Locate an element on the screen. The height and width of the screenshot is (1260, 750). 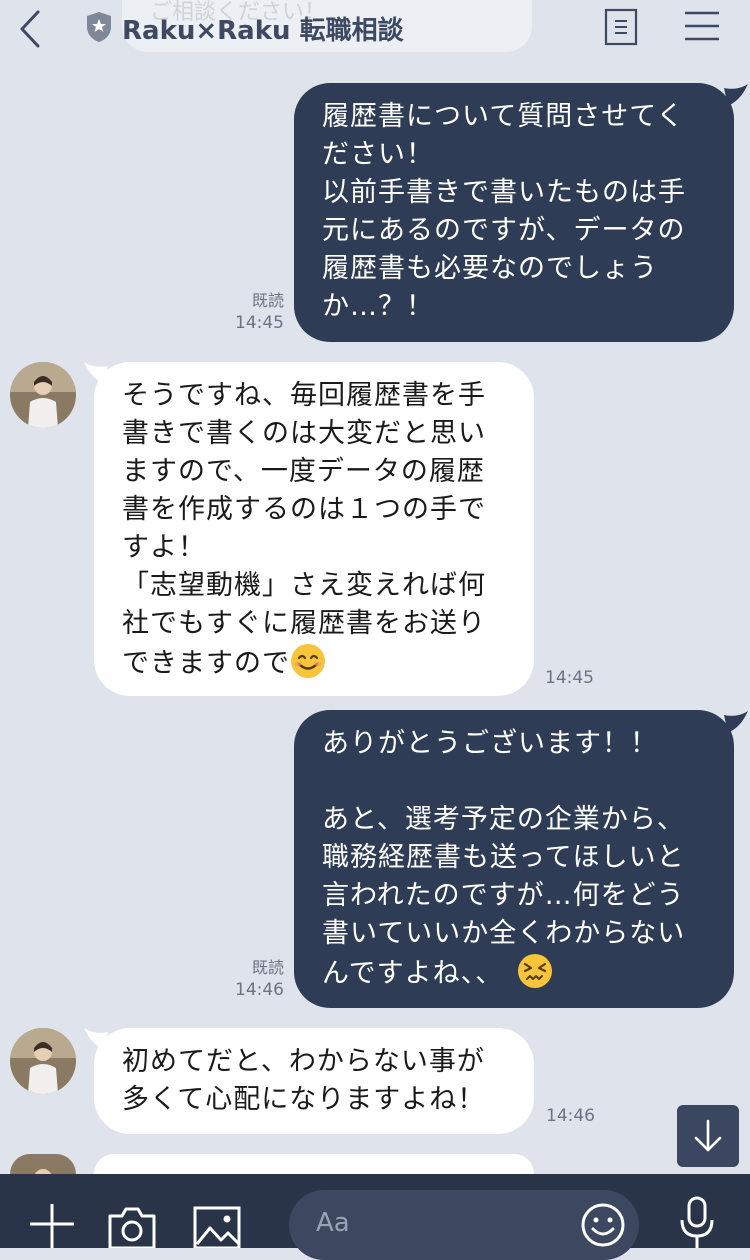
message-line: 書きで書くのは大変だと思い is located at coordinates (304, 433).